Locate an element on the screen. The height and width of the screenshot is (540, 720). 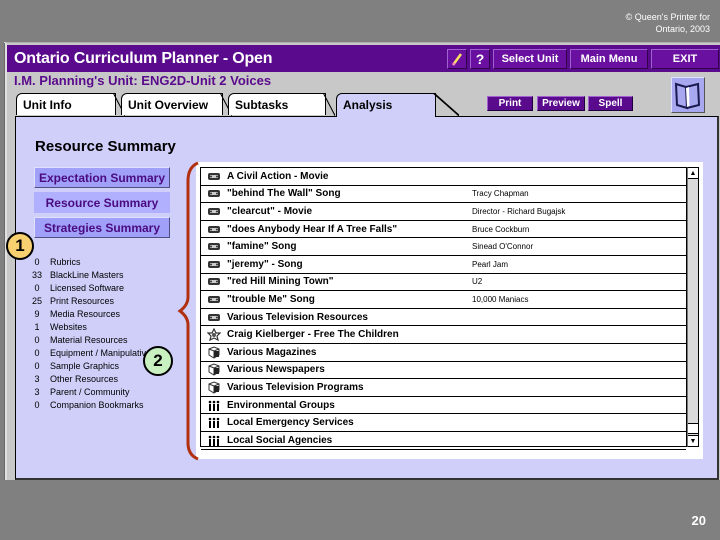
resource-summary-button: Resource Summary is located at coordinates (102, 202).